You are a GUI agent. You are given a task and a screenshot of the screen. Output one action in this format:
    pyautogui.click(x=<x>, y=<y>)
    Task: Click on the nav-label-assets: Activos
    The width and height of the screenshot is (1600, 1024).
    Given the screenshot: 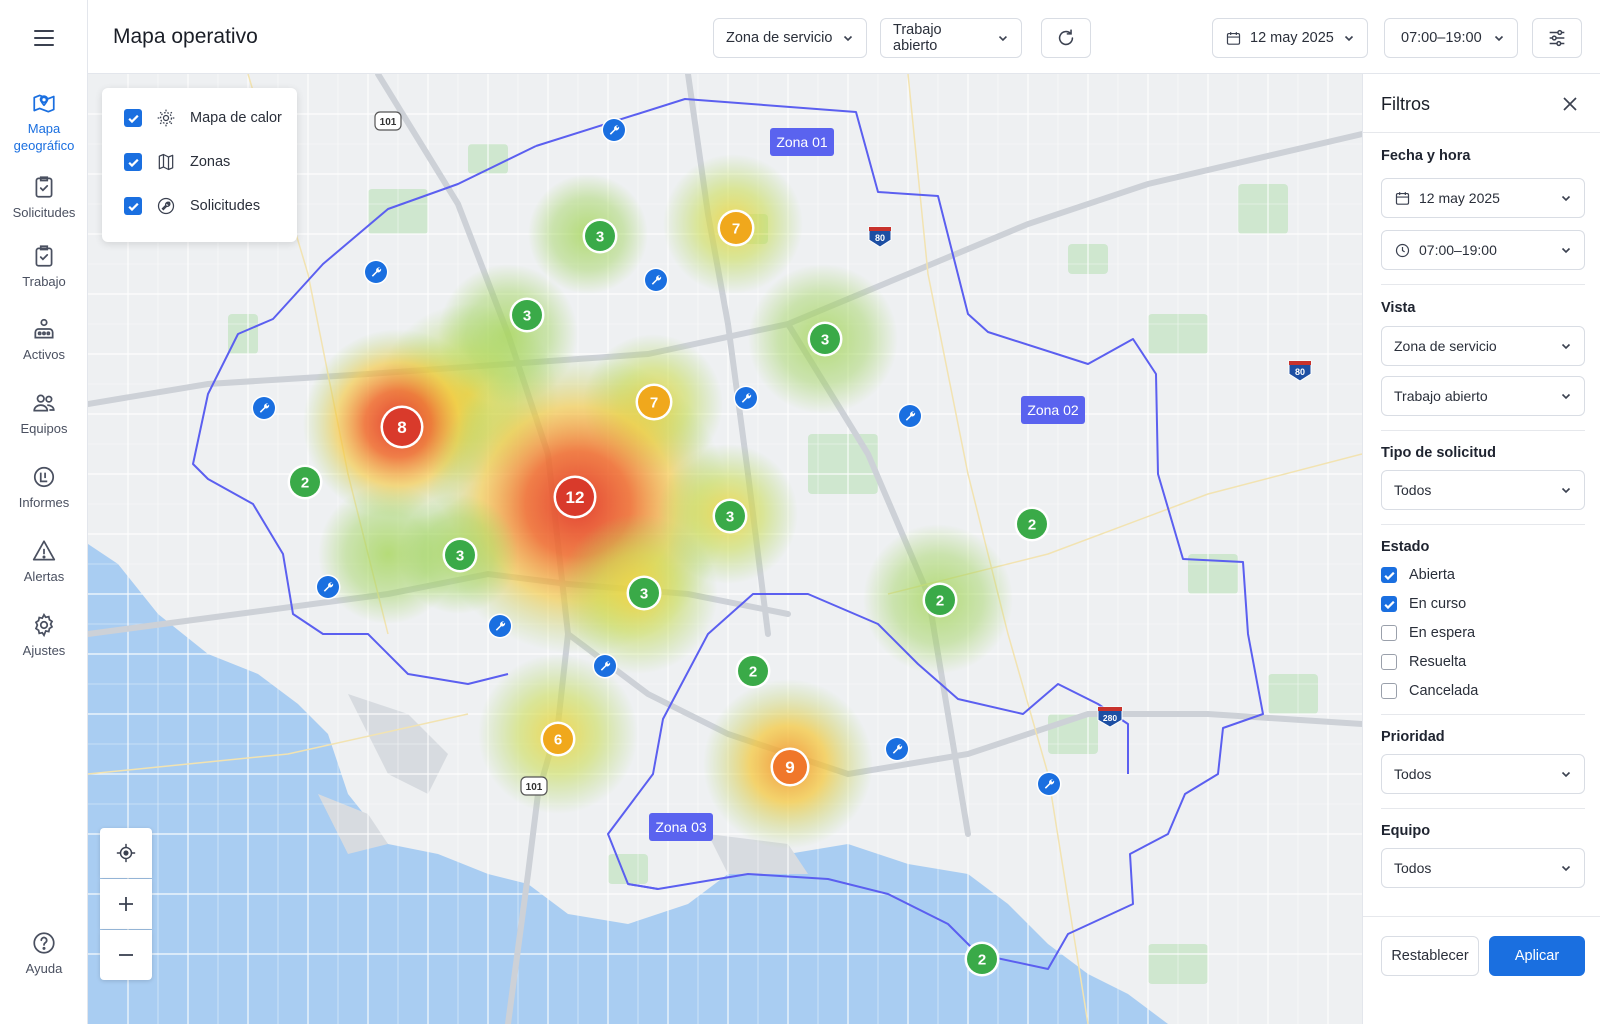 What is the action you would take?
    pyautogui.click(x=44, y=354)
    